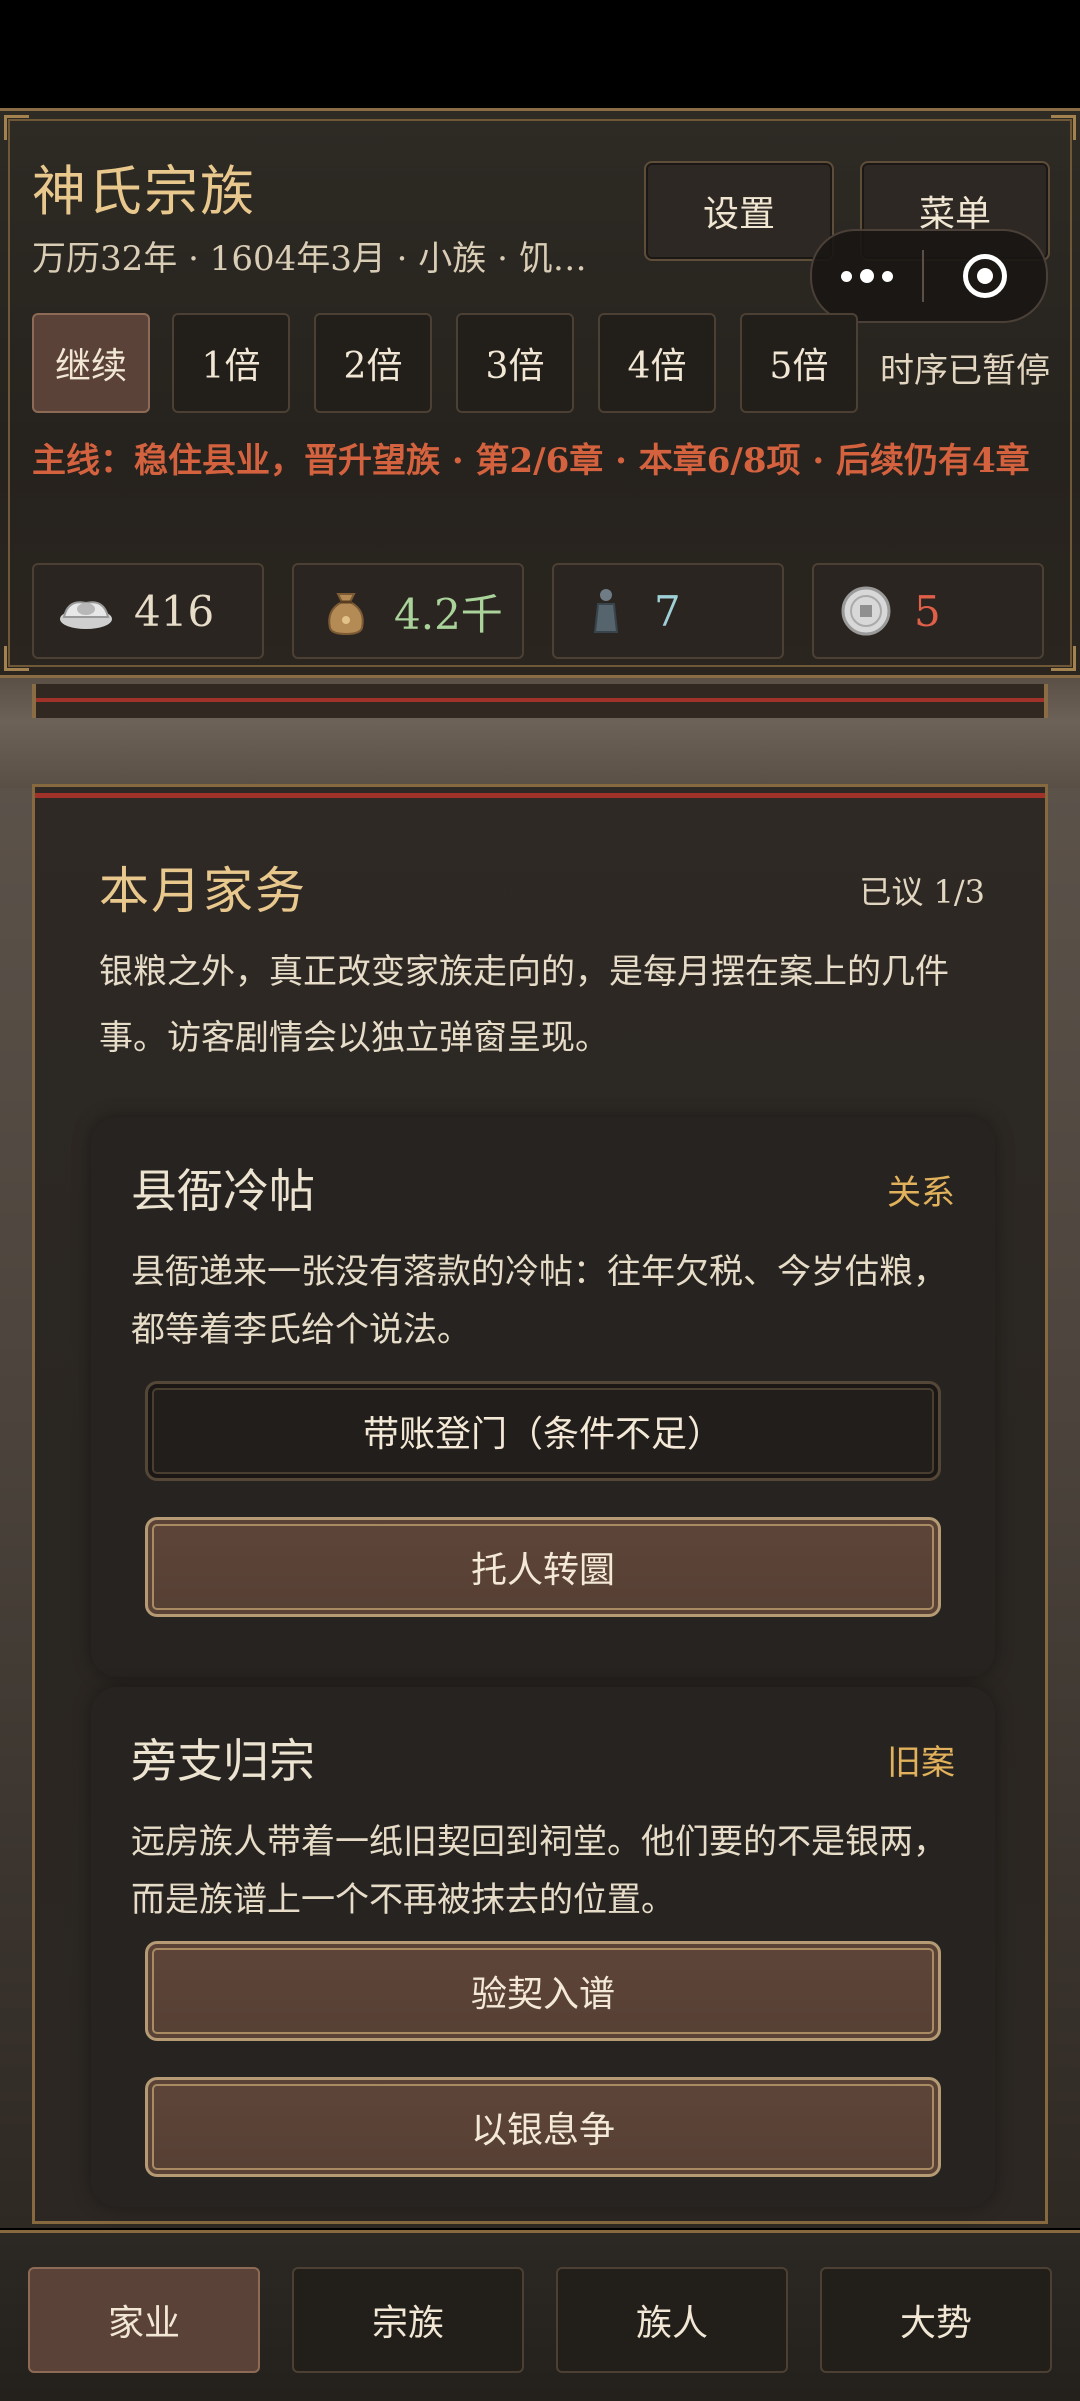 This screenshot has height=2401, width=1080. What do you see at coordinates (739, 211) in the screenshot?
I see `settings-button: 设置` at bounding box center [739, 211].